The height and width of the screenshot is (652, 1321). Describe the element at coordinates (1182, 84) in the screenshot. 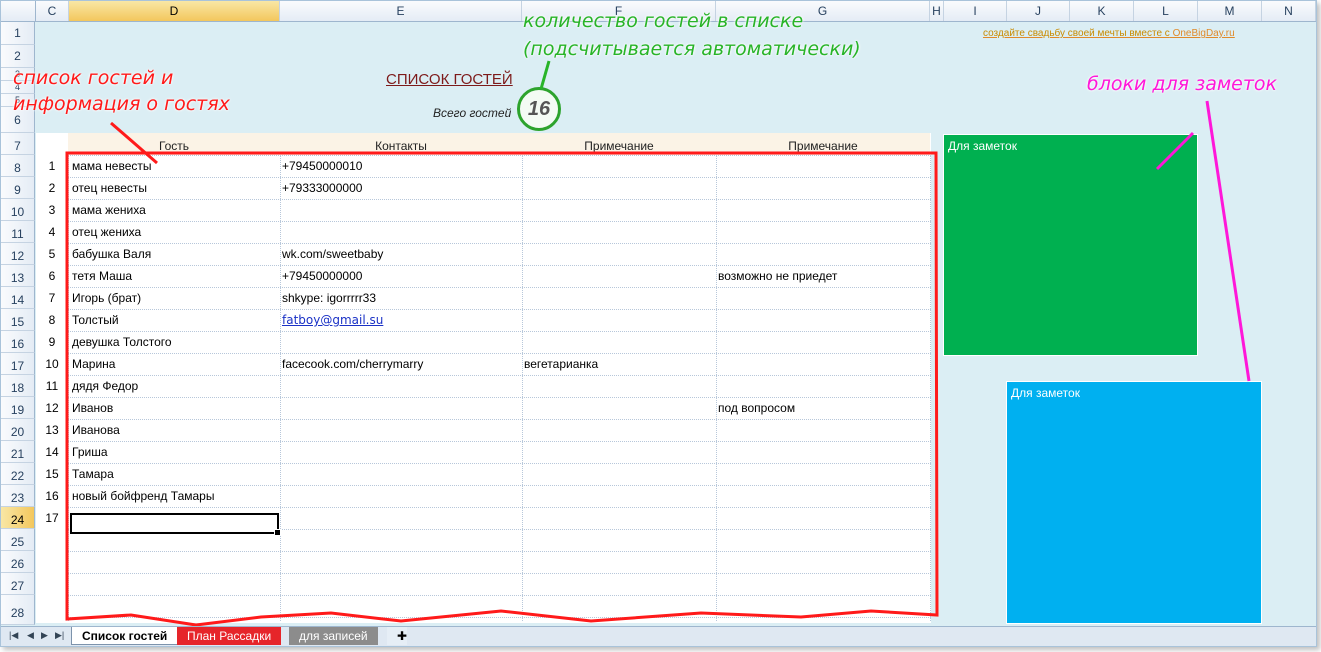

I see `annotation-notes-blocks: блоки для заметок` at that location.